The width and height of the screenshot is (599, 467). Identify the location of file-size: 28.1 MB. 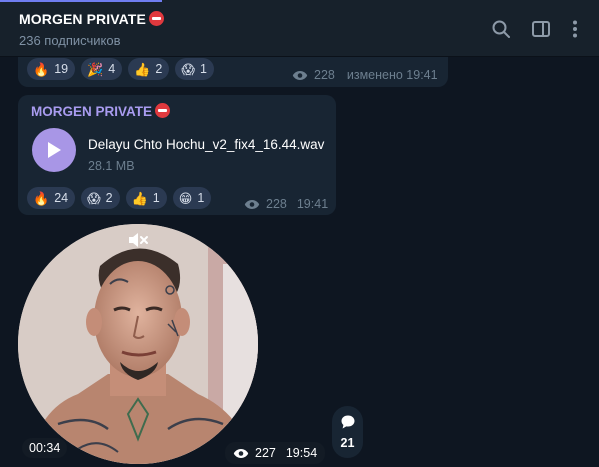
(111, 166).